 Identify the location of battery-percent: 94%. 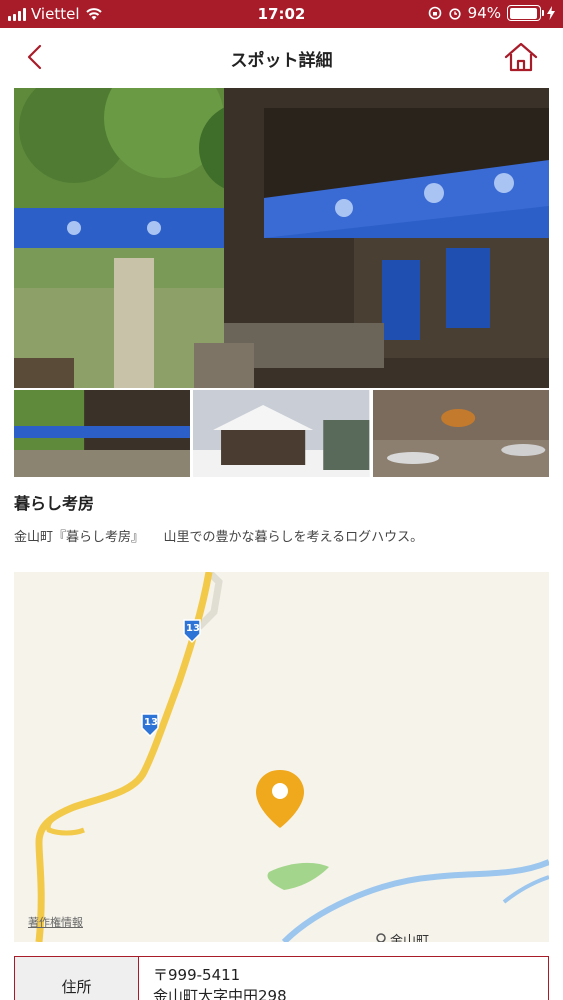
(484, 13).